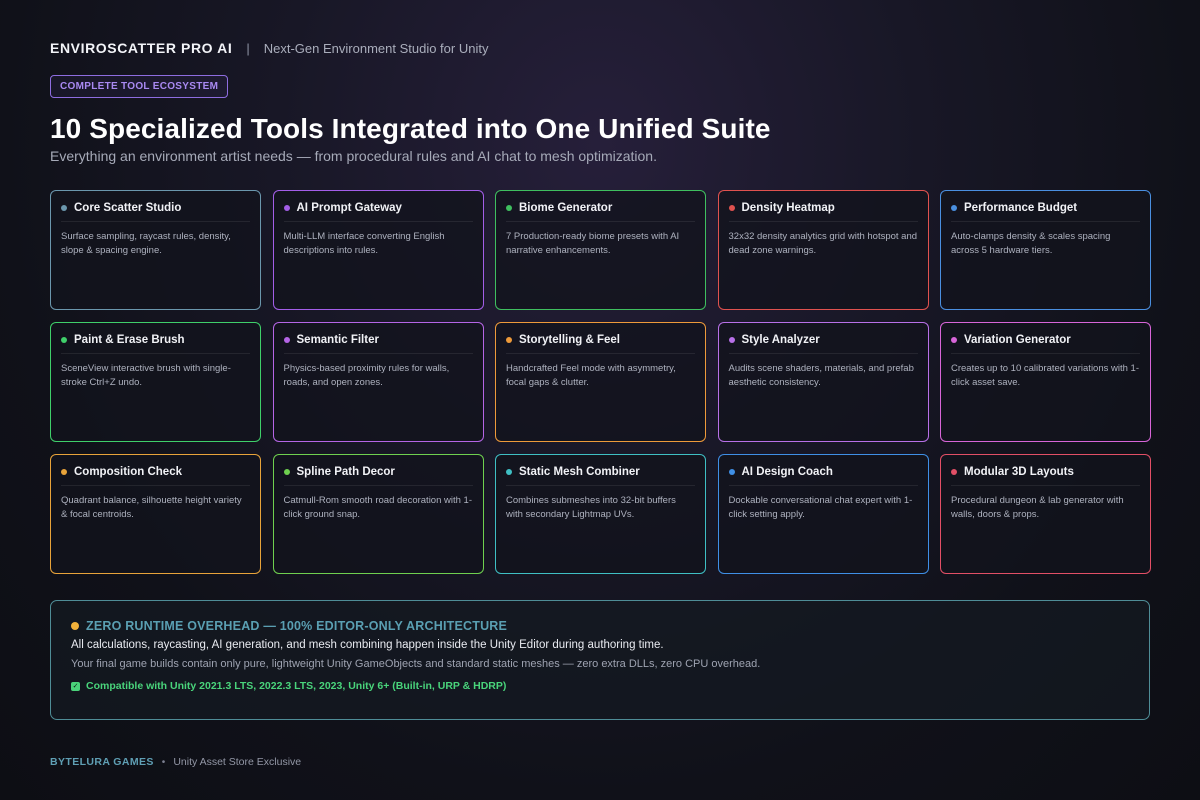  I want to click on tool-card-title: Performance Budget, so click(1021, 208).